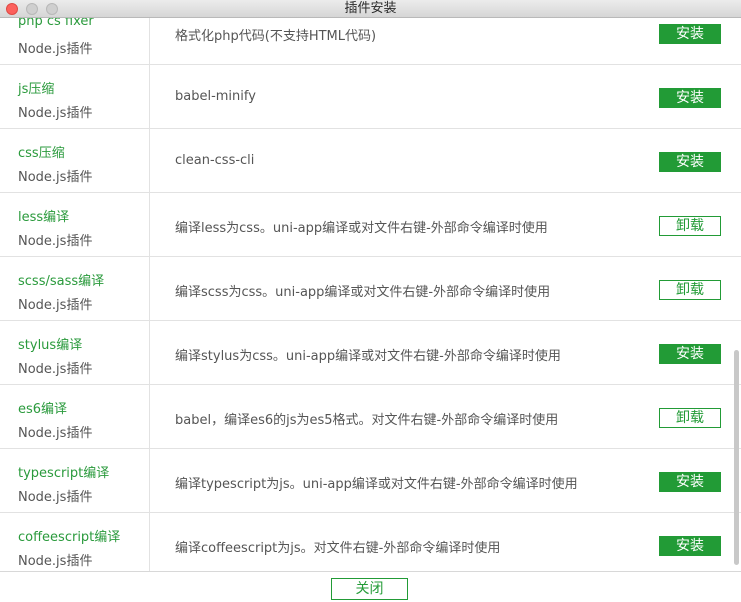  Describe the element at coordinates (75, 225) in the screenshot. I see `plugin-info: less编译 Node.js插件` at that location.